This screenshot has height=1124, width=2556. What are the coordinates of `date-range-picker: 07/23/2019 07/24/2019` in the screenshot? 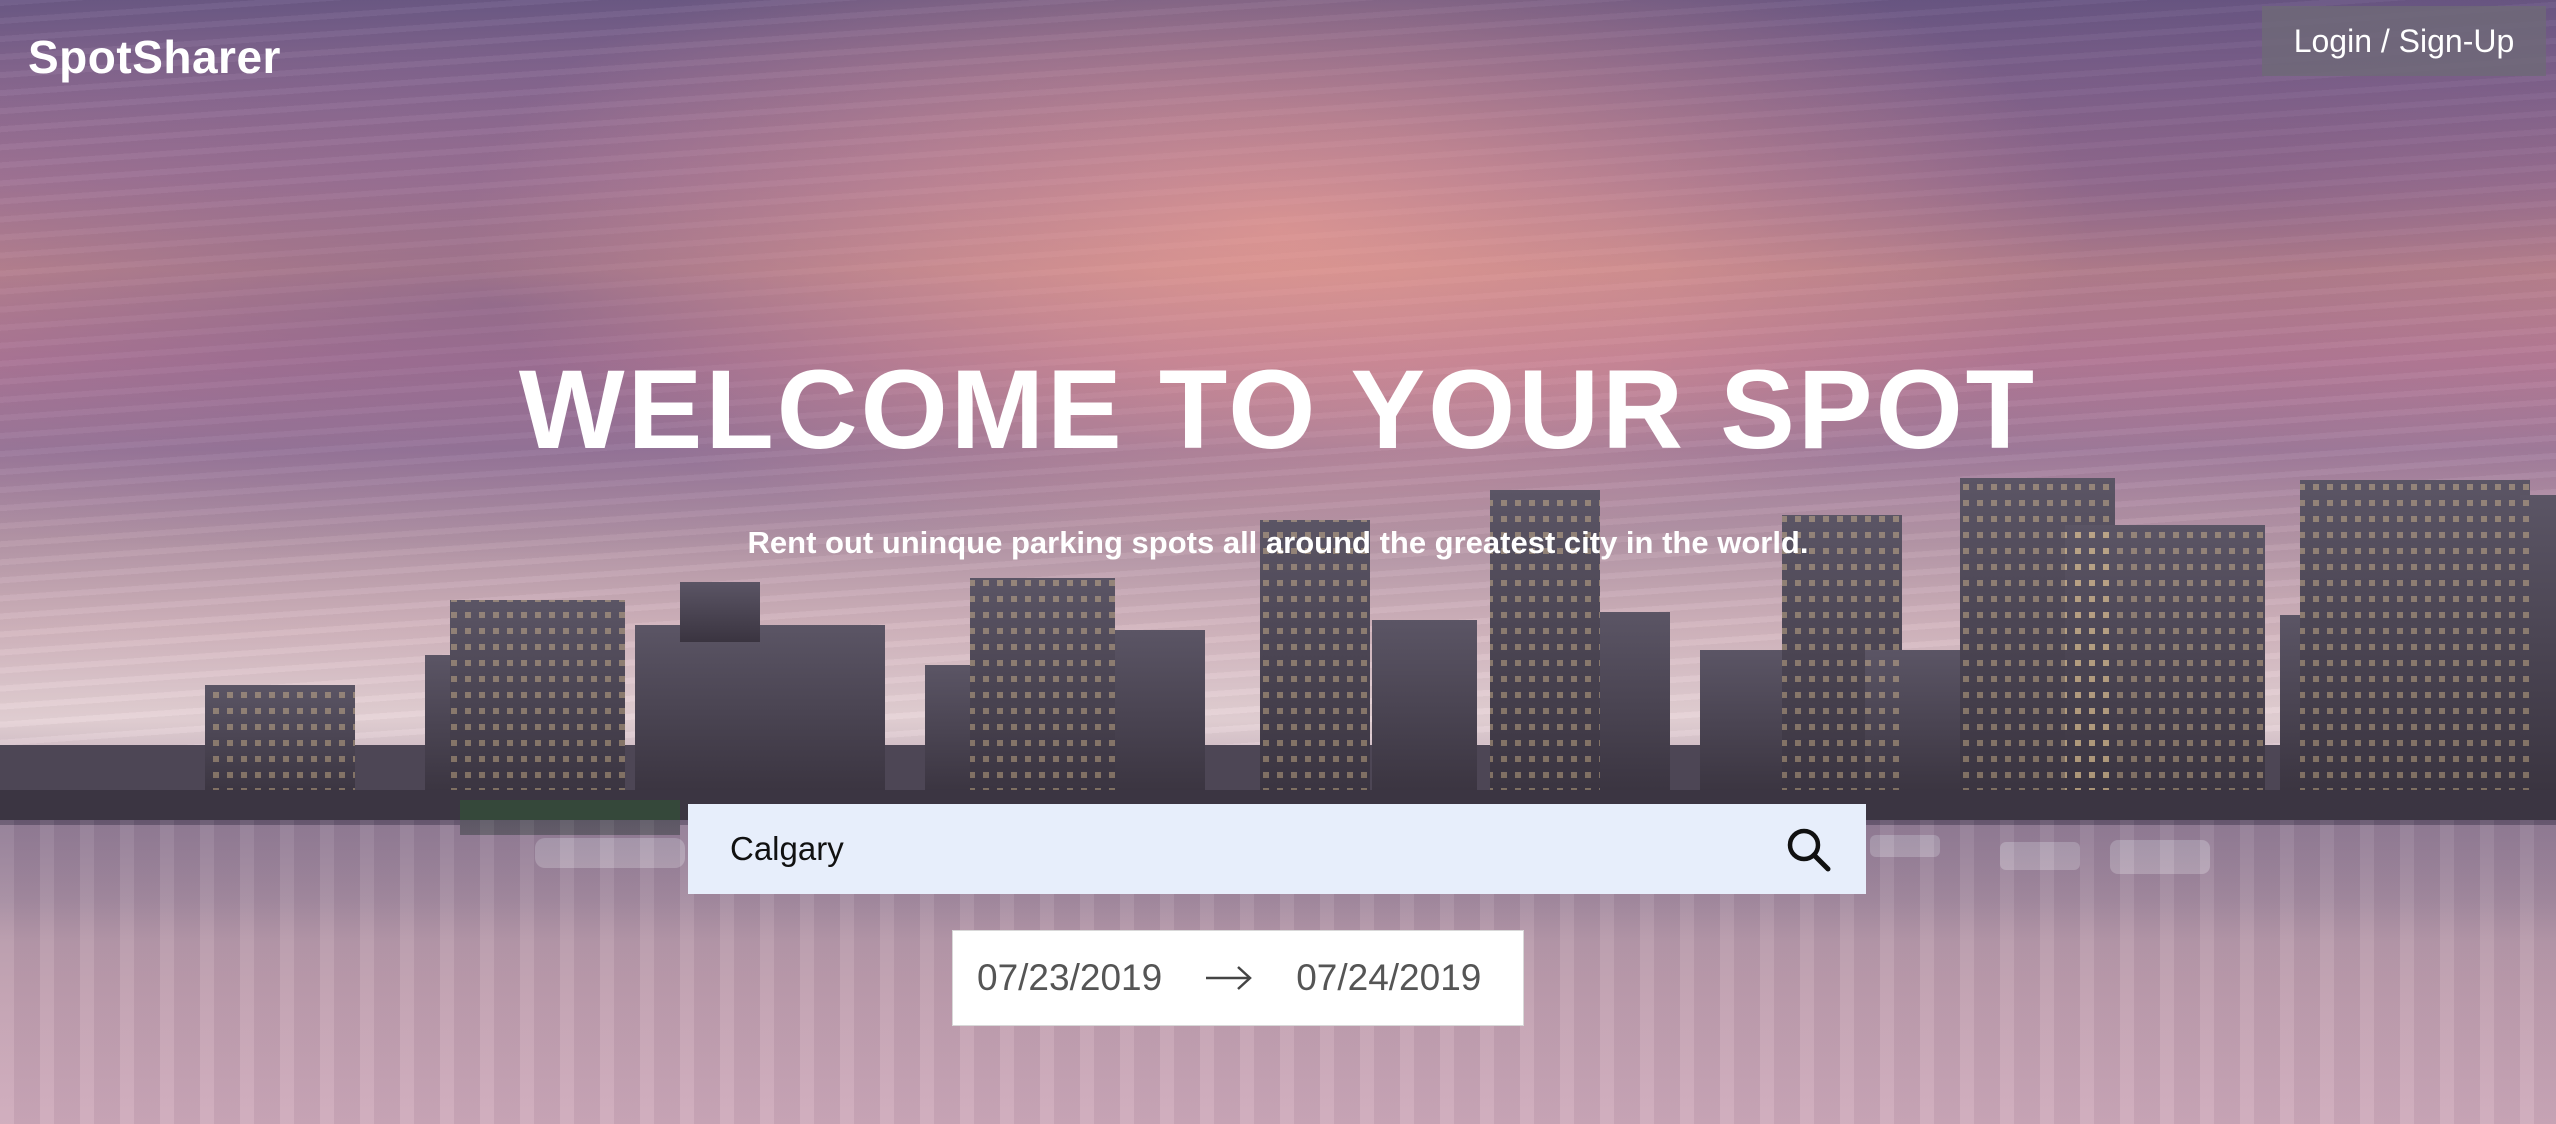 It's located at (1238, 978).